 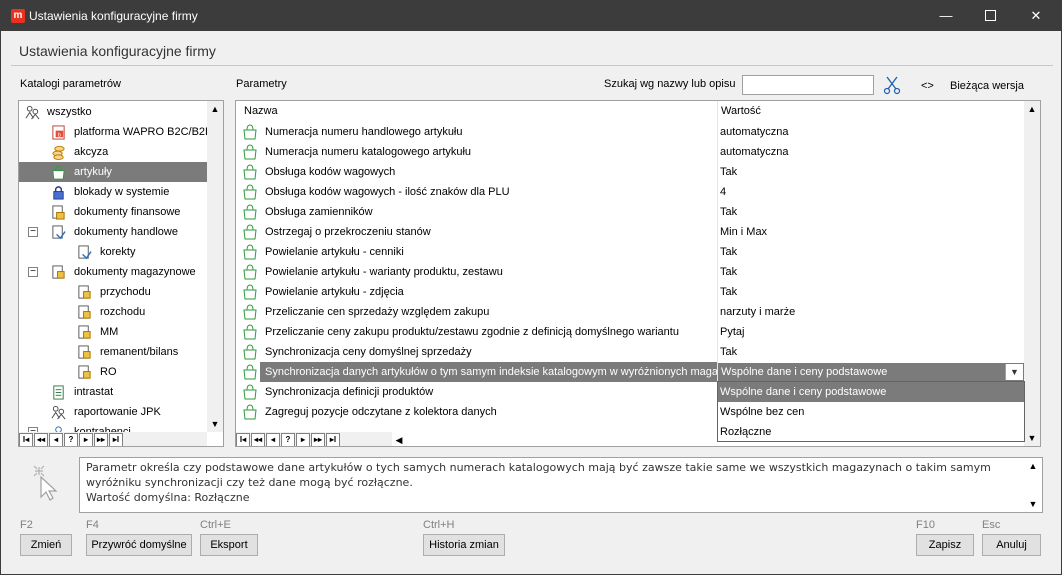 I want to click on column-header-value: Wartość, so click(x=741, y=111).